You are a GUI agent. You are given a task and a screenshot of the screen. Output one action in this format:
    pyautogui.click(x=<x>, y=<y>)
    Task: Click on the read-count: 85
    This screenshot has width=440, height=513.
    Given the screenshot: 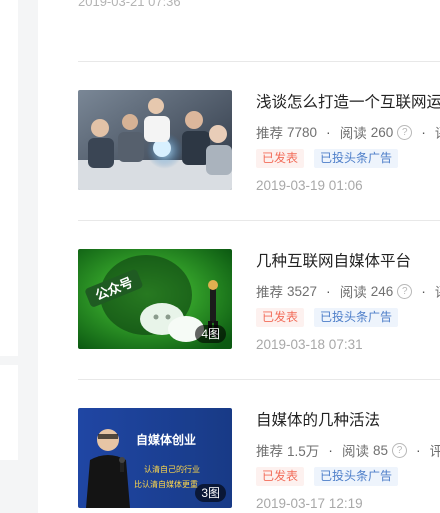 What is the action you would take?
    pyautogui.click(x=380, y=450)
    